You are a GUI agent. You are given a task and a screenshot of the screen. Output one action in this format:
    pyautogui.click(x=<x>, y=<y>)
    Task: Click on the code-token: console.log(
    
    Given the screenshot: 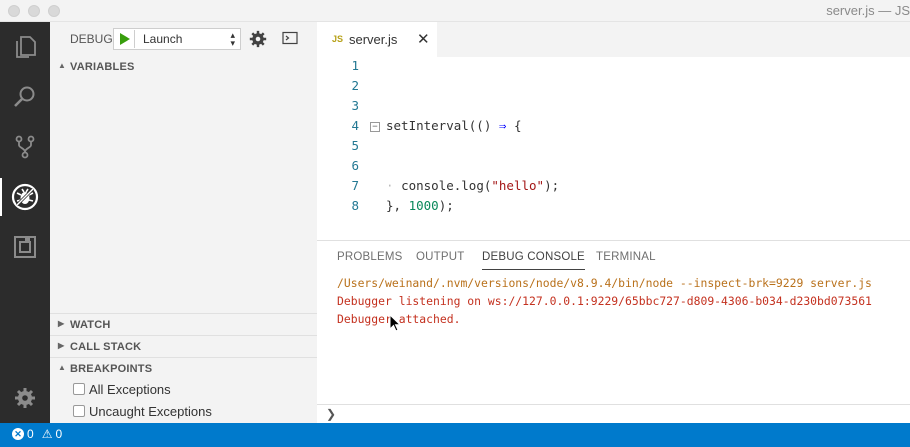 What is the action you would take?
    pyautogui.click(x=446, y=185)
    